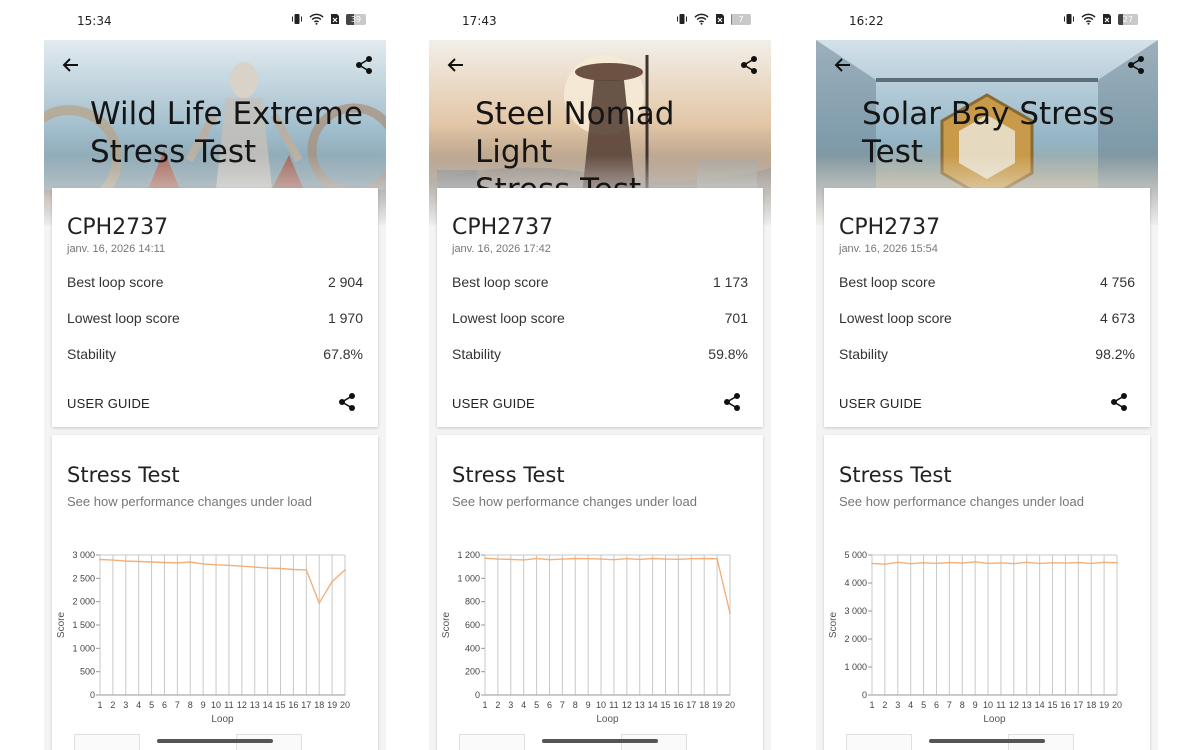 The image size is (1200, 750). I want to click on stability-label: Stability, so click(864, 354).